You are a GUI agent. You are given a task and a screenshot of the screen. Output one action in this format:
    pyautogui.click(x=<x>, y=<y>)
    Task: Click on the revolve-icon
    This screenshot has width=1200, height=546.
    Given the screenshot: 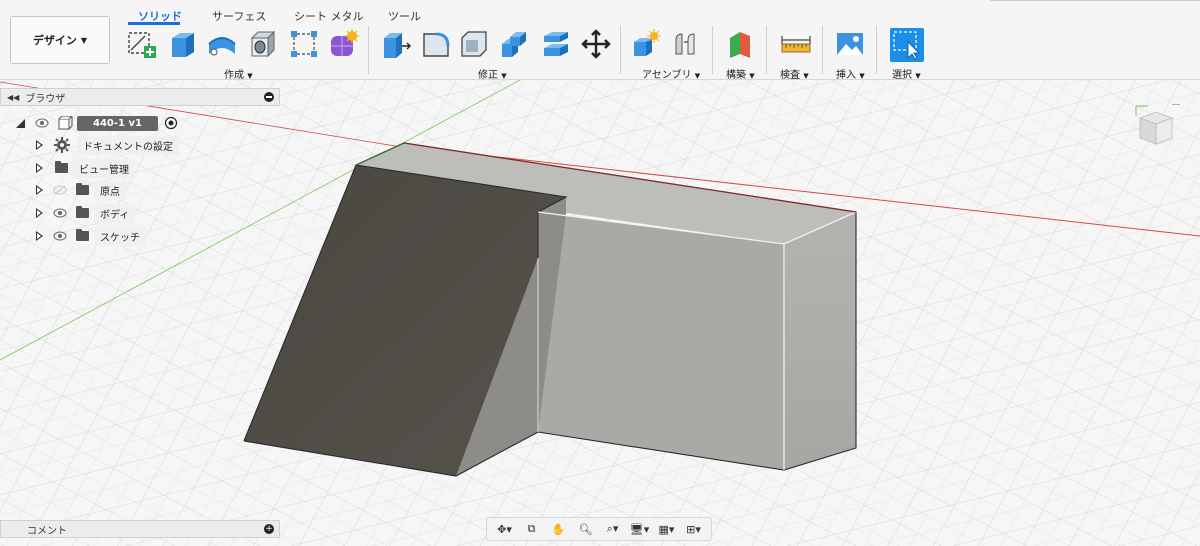 What is the action you would take?
    pyautogui.click(x=222, y=46)
    